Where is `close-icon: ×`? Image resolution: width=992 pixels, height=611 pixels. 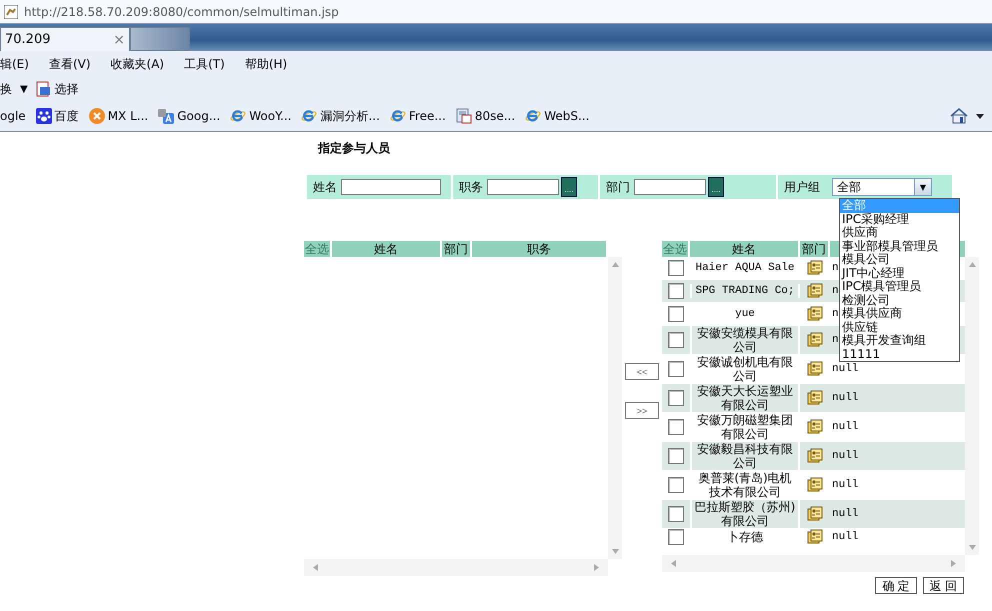
close-icon: × is located at coordinates (119, 40).